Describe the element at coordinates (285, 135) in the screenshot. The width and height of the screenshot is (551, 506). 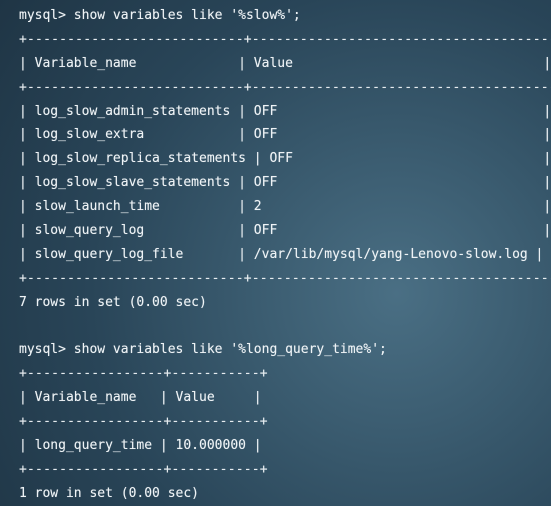
I see `table-row: | log_slow_extra | OFF |` at that location.